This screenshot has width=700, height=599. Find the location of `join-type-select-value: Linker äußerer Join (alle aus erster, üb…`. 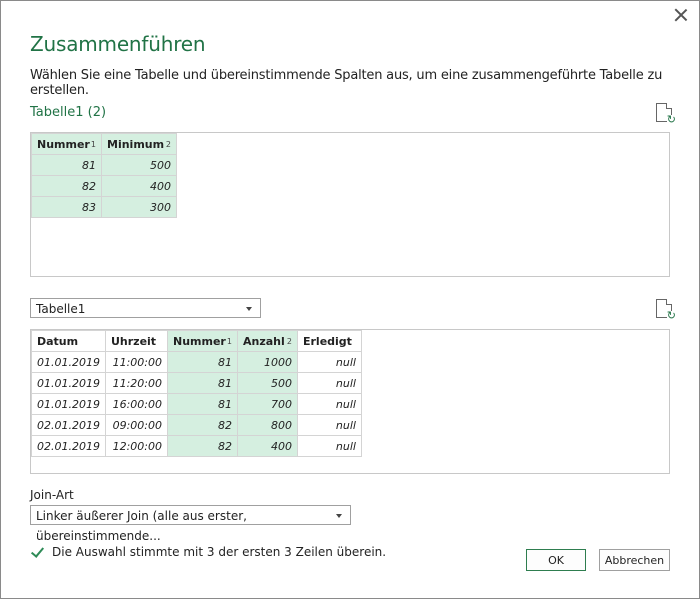

join-type-select-value: Linker äußerer Join (alle aus erster, üb… is located at coordinates (141, 526).